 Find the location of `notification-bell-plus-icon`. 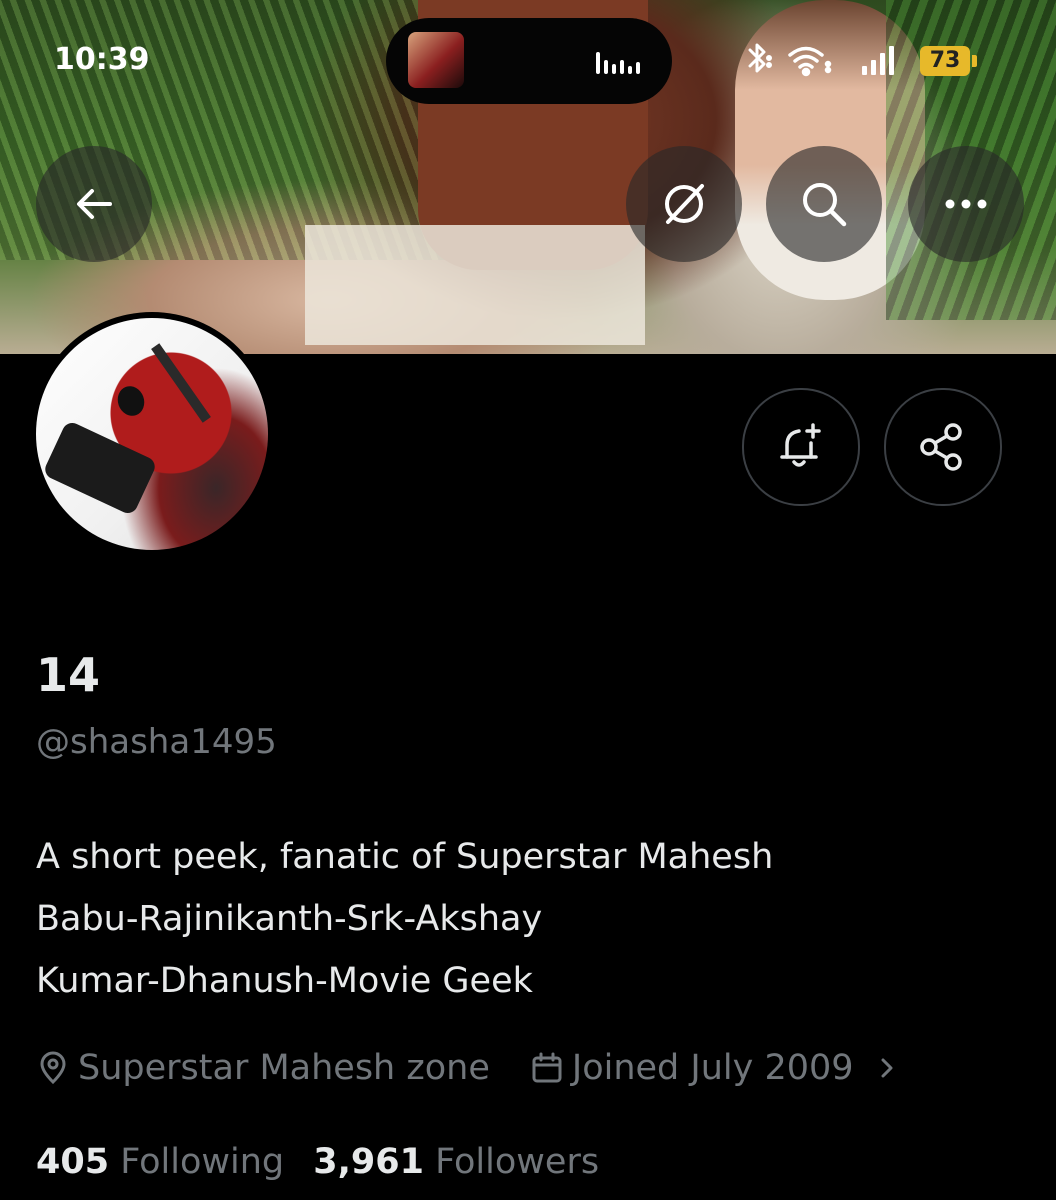

notification-bell-plus-icon is located at coordinates (800, 445).